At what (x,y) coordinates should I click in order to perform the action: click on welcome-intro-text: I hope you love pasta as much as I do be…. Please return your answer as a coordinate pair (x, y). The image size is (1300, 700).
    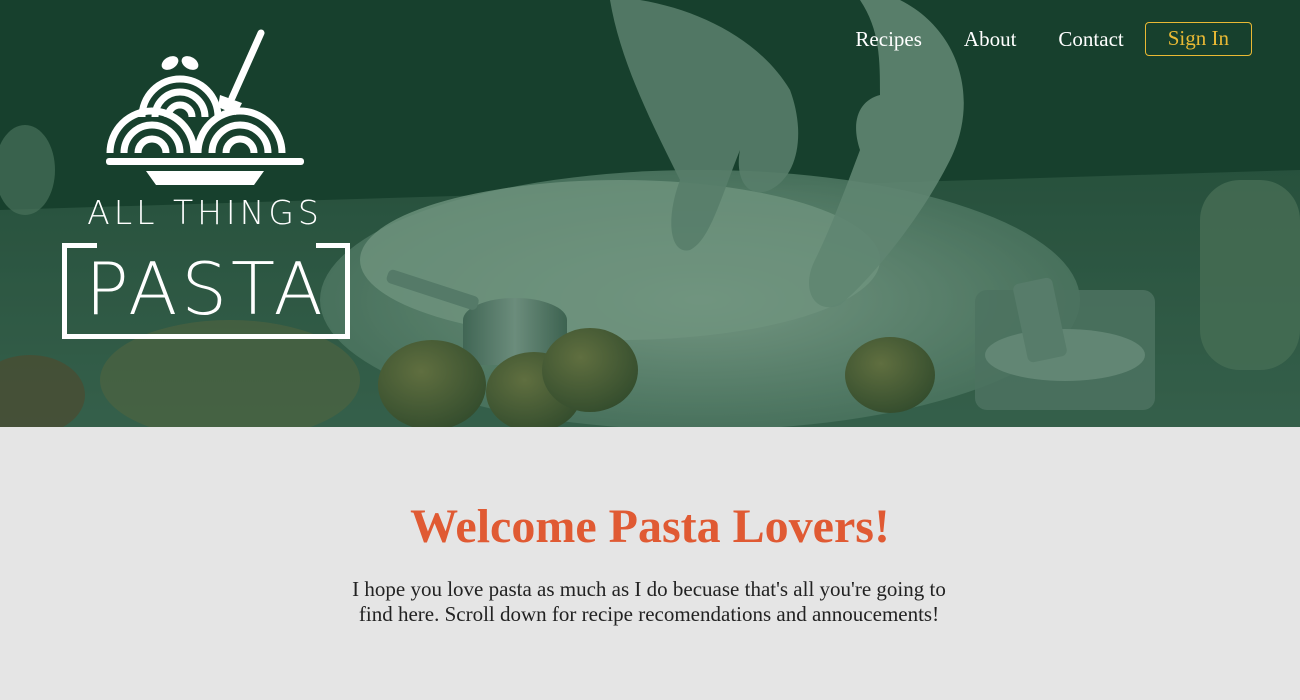
    Looking at the image, I should click on (649, 601).